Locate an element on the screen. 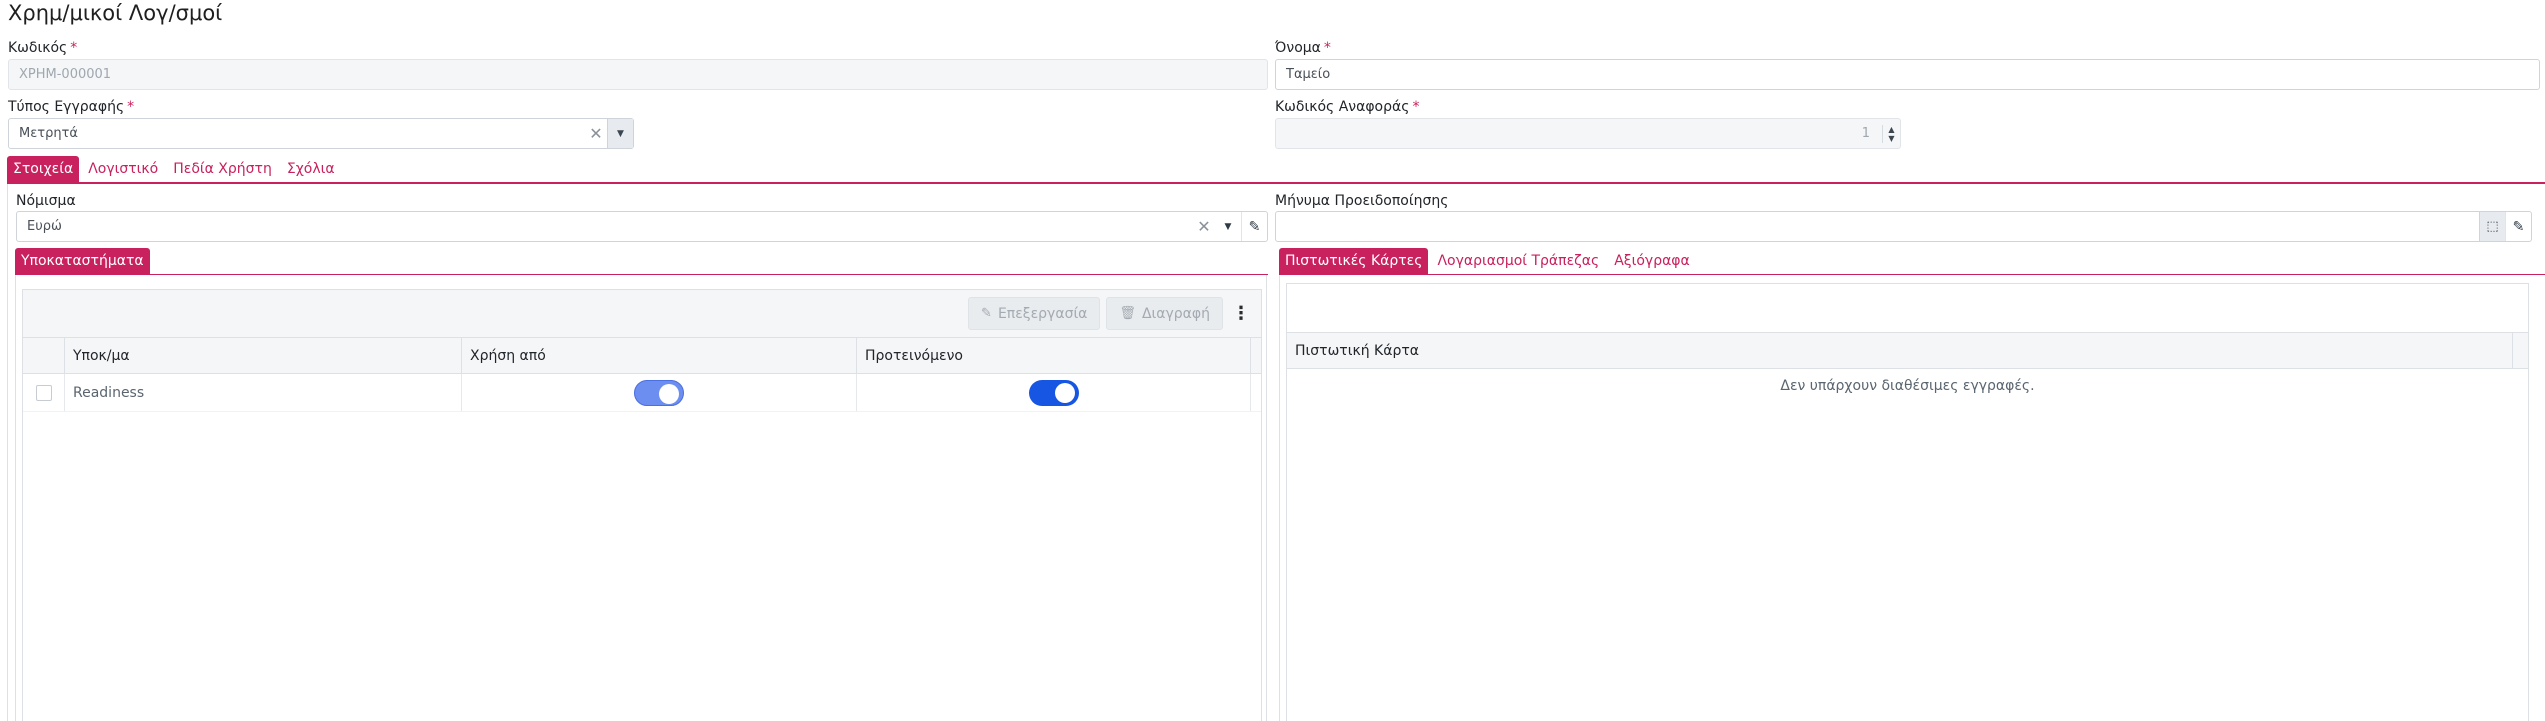  code-field: ΧΡΗΜ-000001 is located at coordinates (638, 74).